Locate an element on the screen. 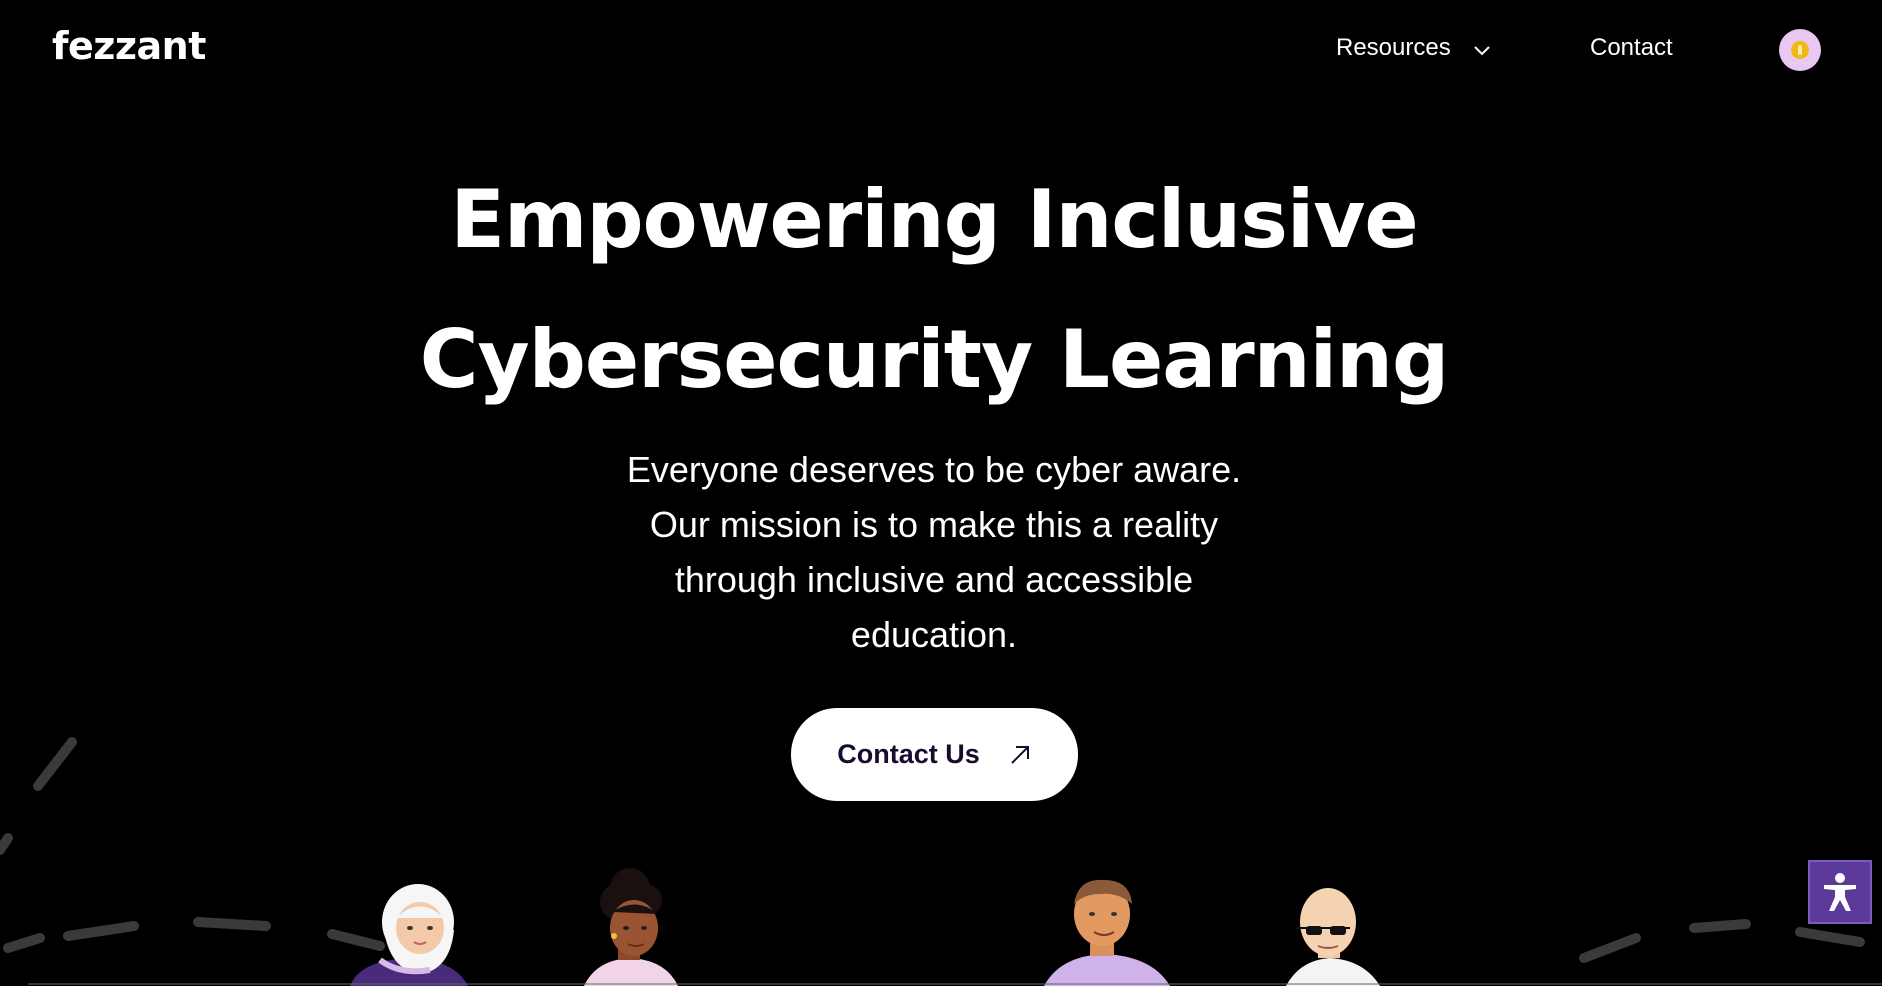  hero-subtitle-line2: Our mission is to make this a reality is located at coordinates (934, 524).